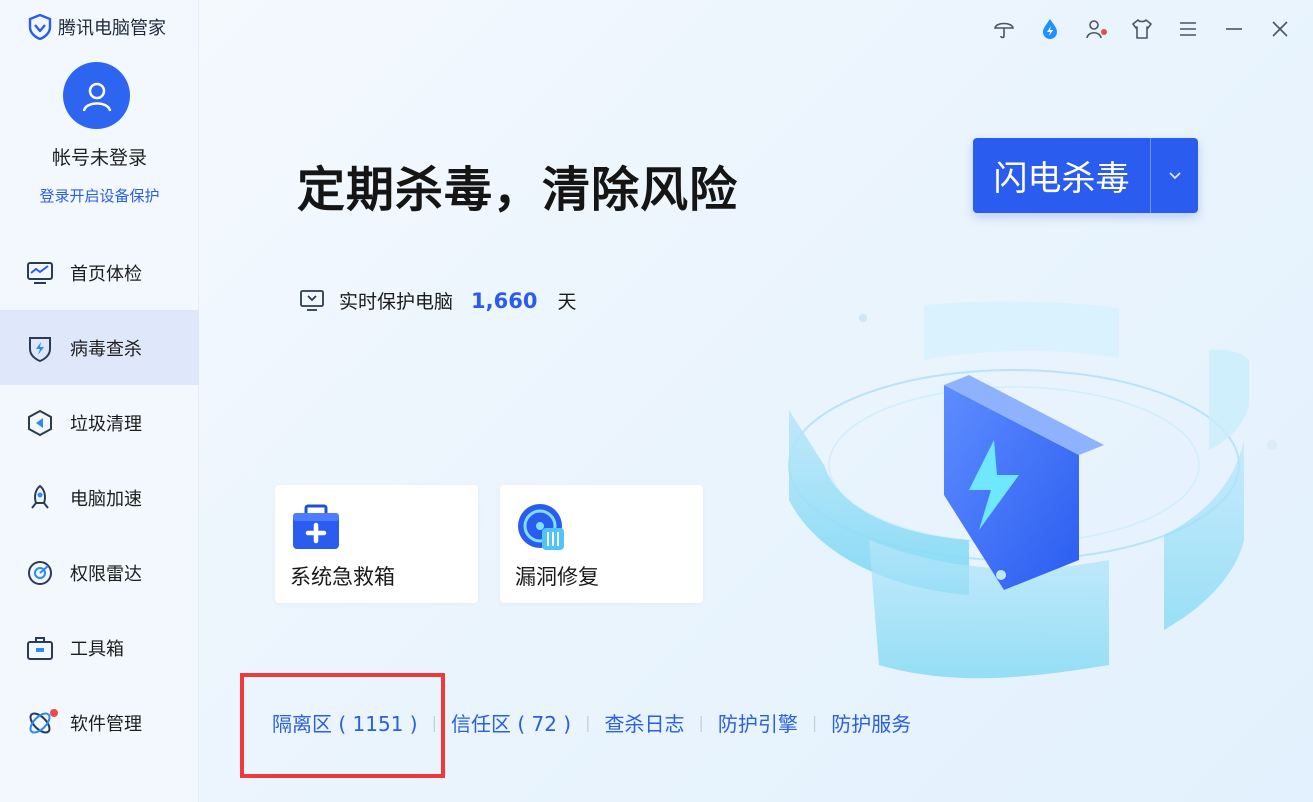 This screenshot has width=1313, height=802. Describe the element at coordinates (1050, 29) in the screenshot. I see `droplet-bolt-icon` at that location.